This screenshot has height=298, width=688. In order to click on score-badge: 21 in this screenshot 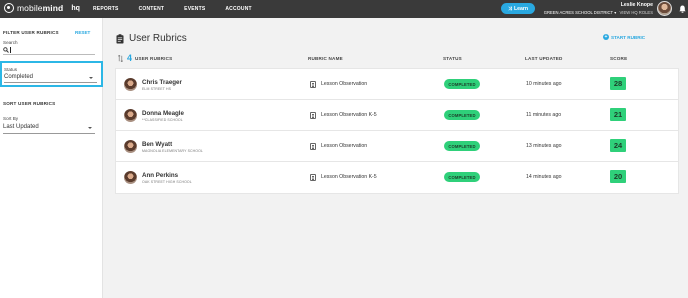, I will do `click(618, 114)`.